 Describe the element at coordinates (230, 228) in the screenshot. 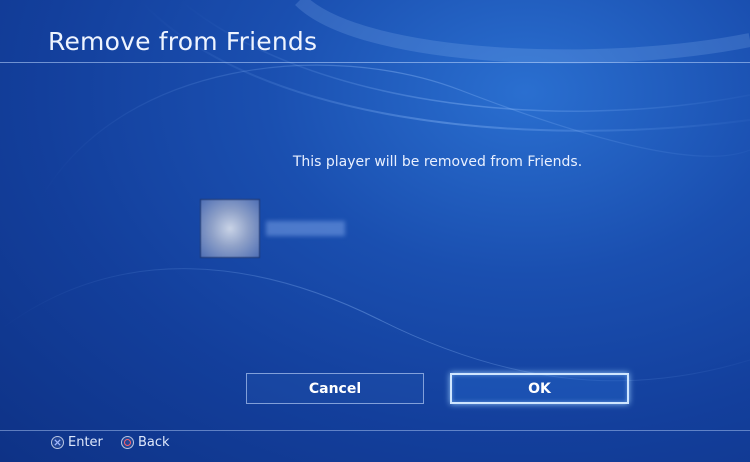

I see `player-avatar` at that location.